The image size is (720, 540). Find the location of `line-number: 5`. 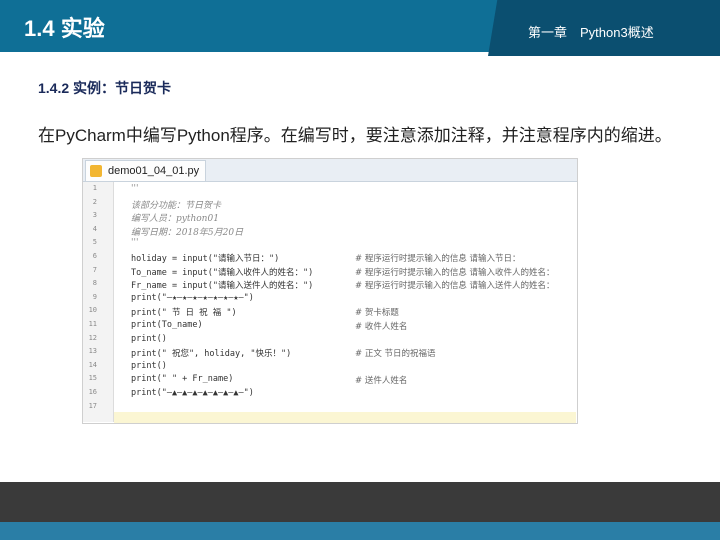

line-number: 5 is located at coordinates (94, 242).